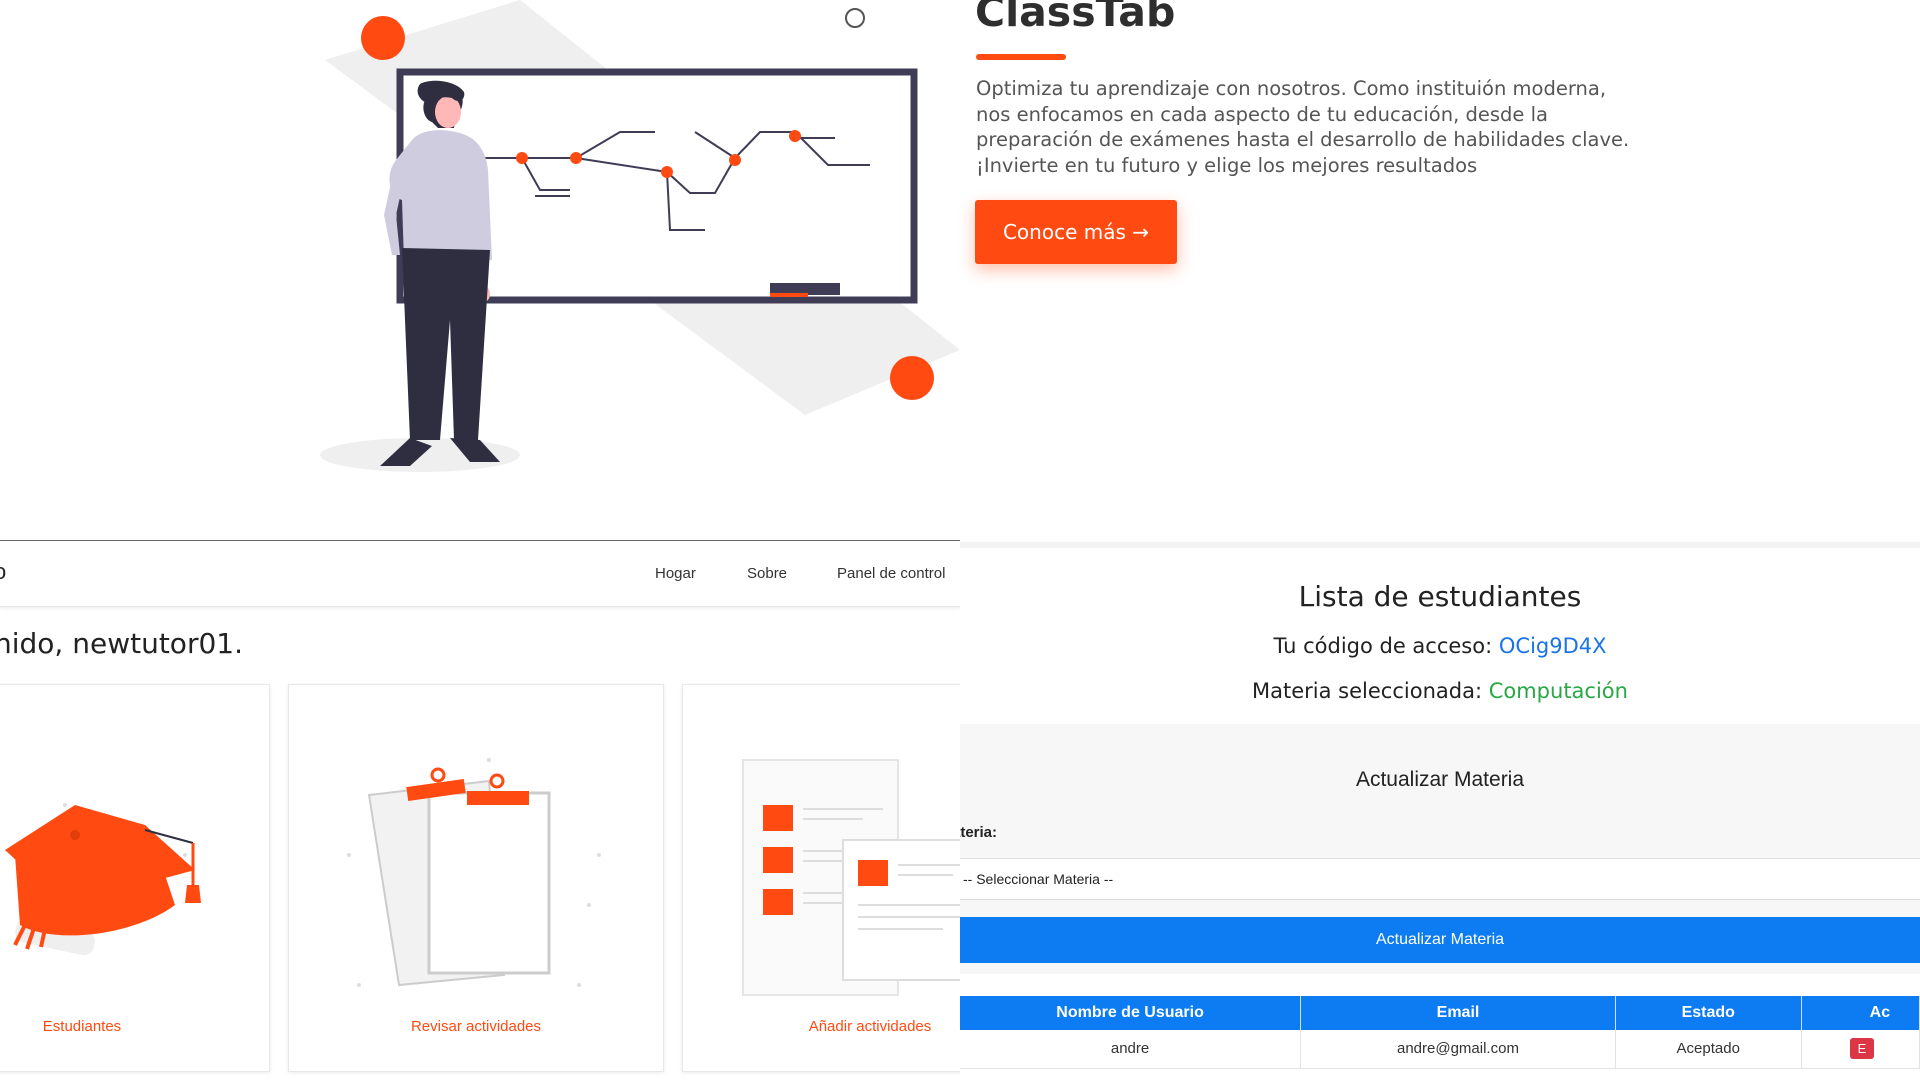  Describe the element at coordinates (789, 295) in the screenshot. I see `marker` at that location.